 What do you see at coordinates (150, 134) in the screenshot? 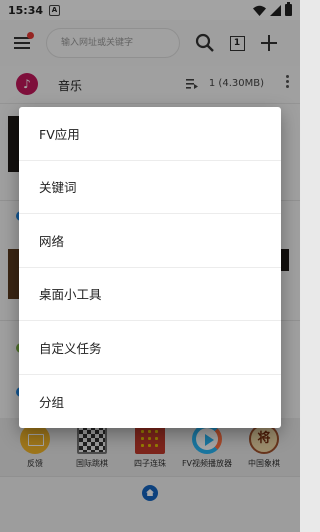
I see `menu-item-fv-apps: FV应用` at bounding box center [150, 134].